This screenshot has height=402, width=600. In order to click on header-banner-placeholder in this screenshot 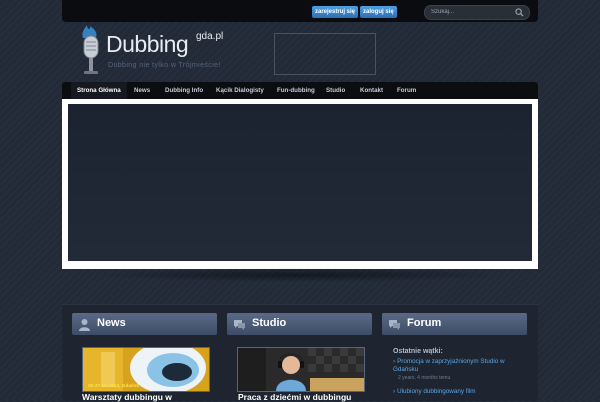, I will do `click(325, 54)`.